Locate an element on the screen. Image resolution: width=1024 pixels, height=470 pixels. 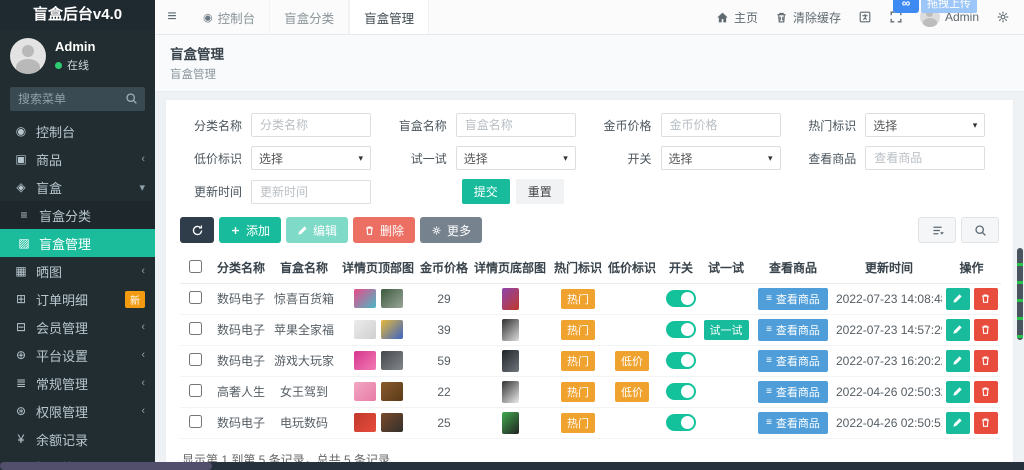
sidebar-item-photos: ▦ 晒图 ‹ is located at coordinates (77, 271).